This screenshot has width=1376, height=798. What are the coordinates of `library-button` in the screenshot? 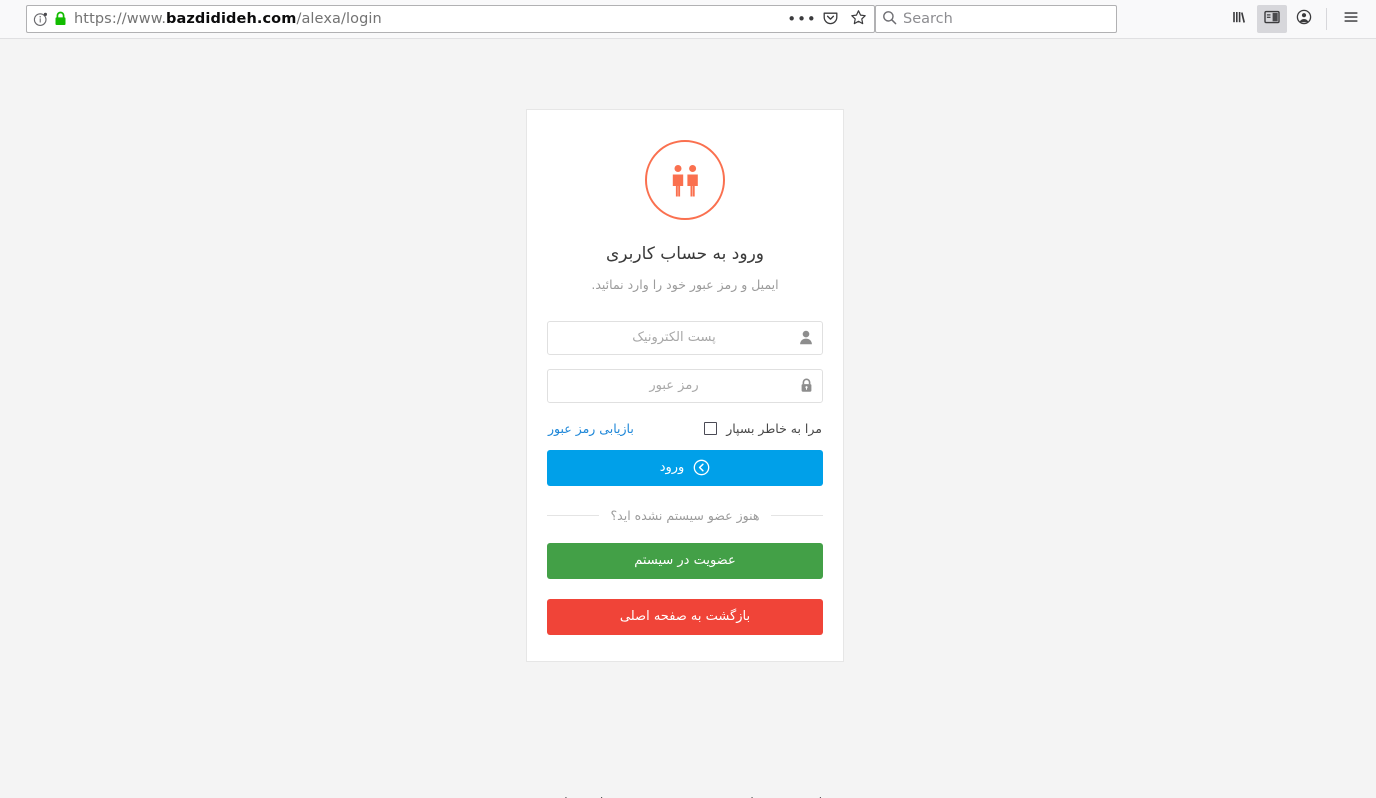 It's located at (1240, 19).